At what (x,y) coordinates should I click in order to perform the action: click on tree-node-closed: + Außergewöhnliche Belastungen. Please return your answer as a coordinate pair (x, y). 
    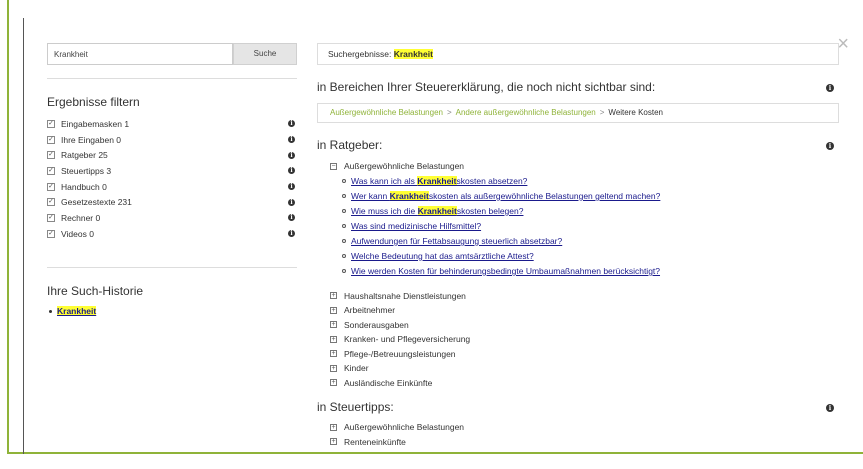
    Looking at the image, I should click on (397, 427).